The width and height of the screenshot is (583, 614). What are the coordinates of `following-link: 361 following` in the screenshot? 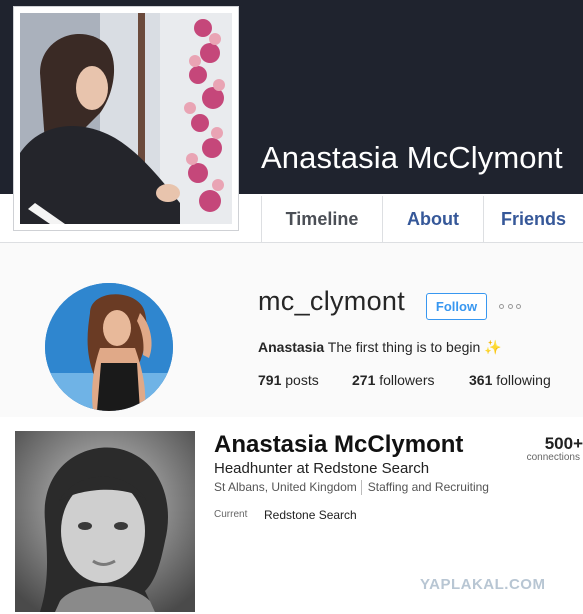 It's located at (510, 380).